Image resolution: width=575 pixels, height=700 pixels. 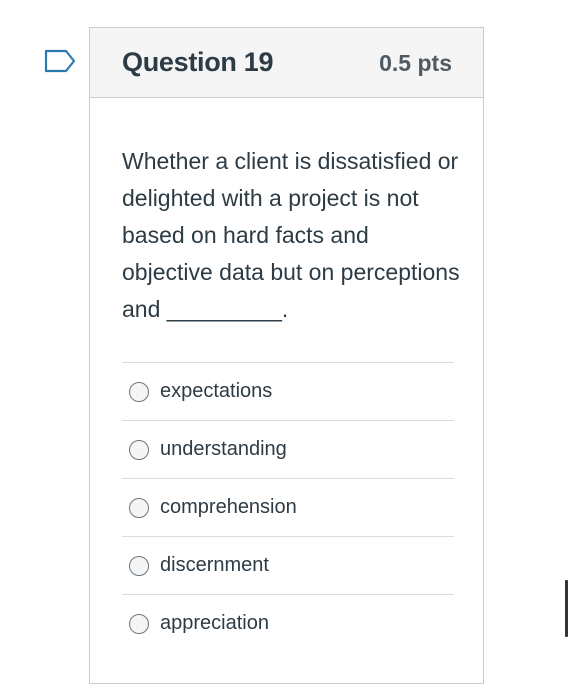 What do you see at coordinates (288, 623) in the screenshot?
I see `answer-option-appreciation: appreciation` at bounding box center [288, 623].